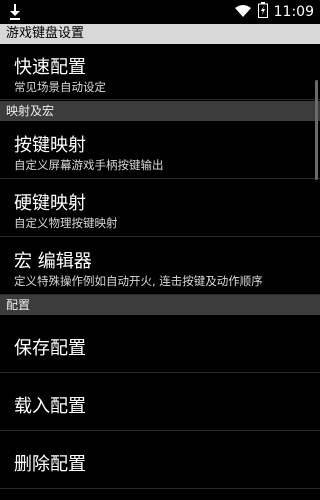 This screenshot has width=320, height=500. Describe the element at coordinates (160, 402) in the screenshot. I see `load-config-item: 载入配置` at that location.